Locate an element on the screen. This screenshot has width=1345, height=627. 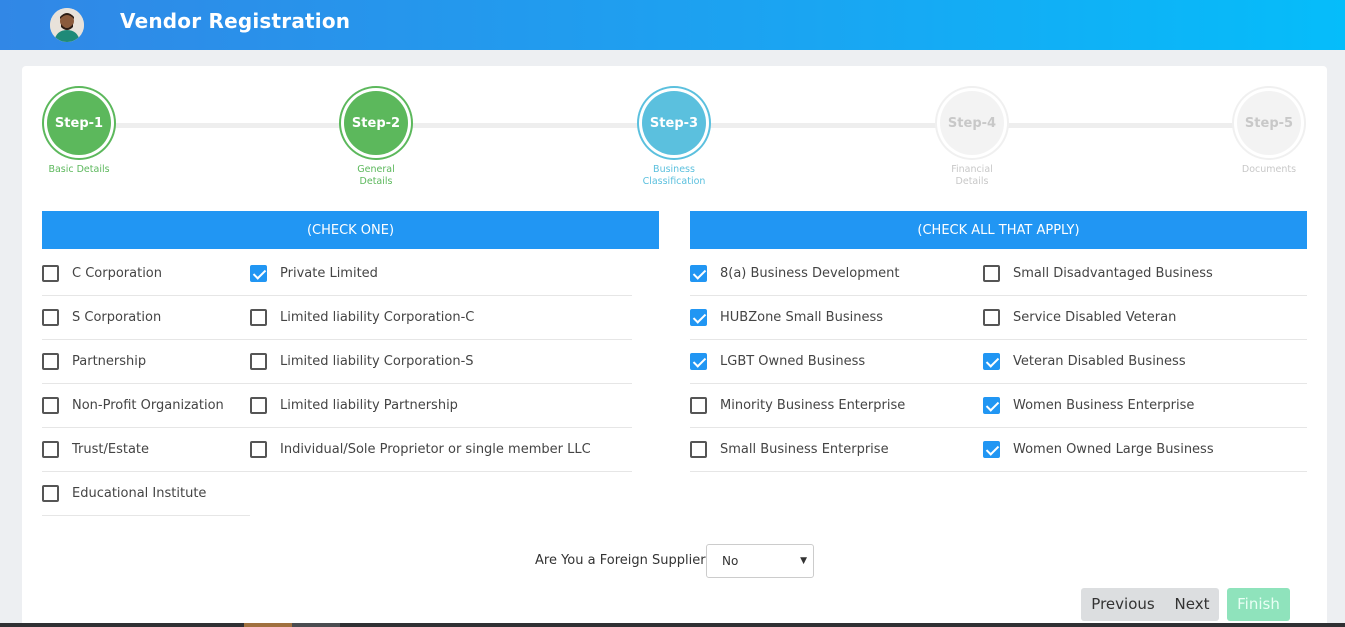
checkbox-option: Limited liability Corporation-C is located at coordinates (441, 318).